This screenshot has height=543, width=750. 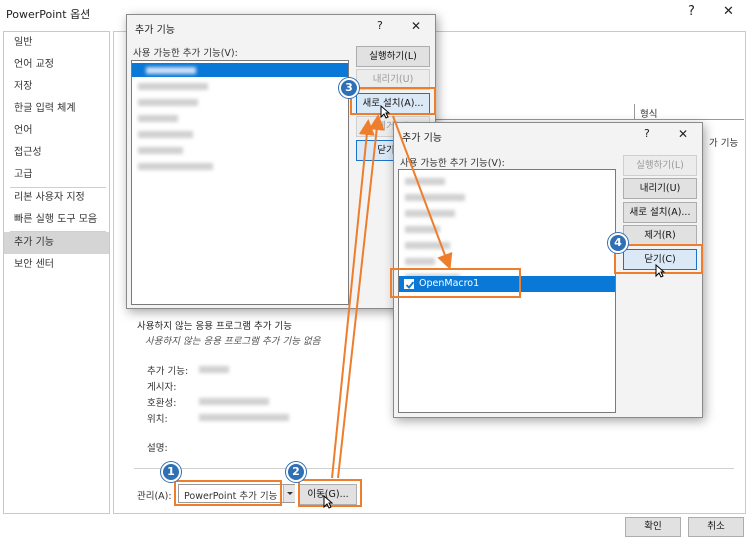 What do you see at coordinates (349, 88) in the screenshot?
I see `step-badge: 3` at bounding box center [349, 88].